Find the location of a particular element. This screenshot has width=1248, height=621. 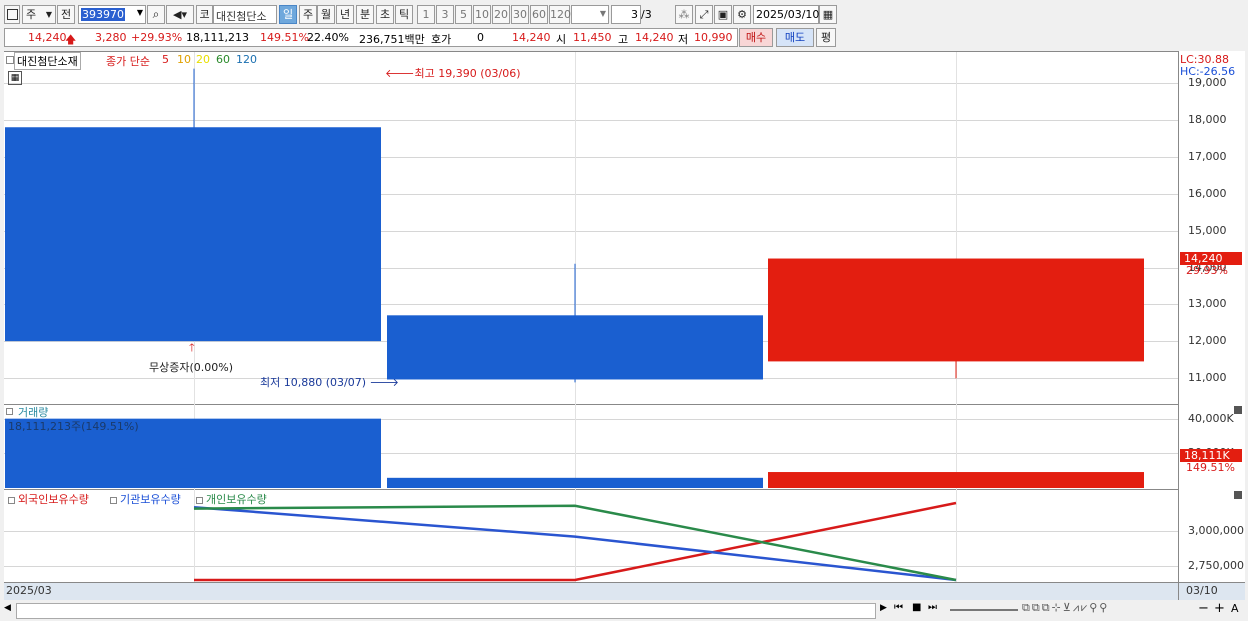

price-tick: 19,000 is located at coordinates (1207, 82).